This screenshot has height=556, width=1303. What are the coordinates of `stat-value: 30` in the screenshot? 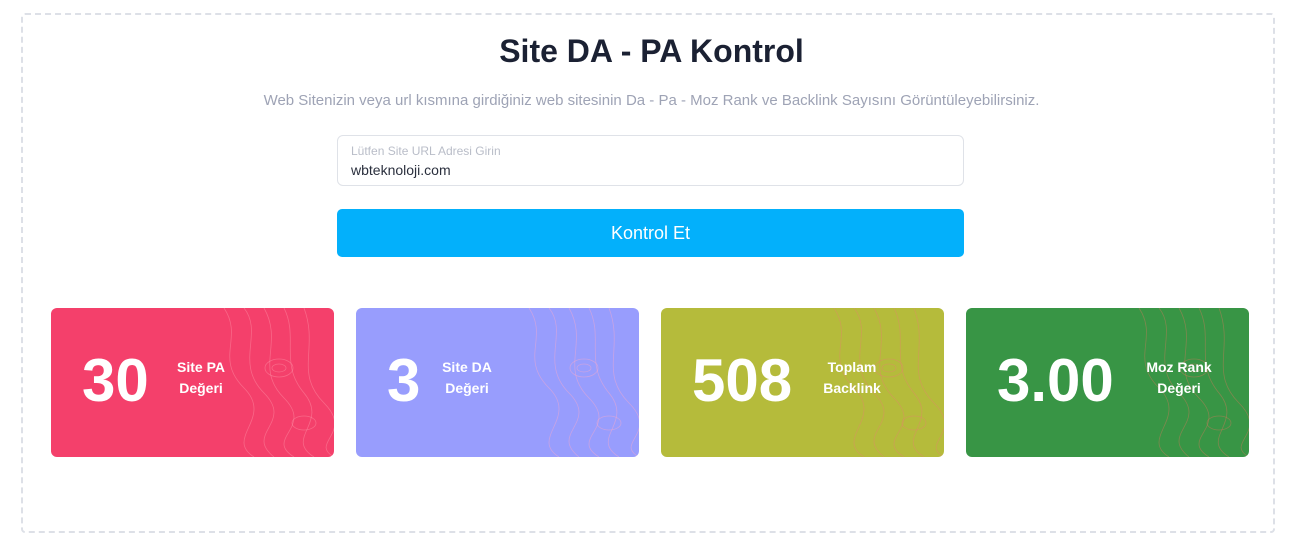 It's located at (115, 380).